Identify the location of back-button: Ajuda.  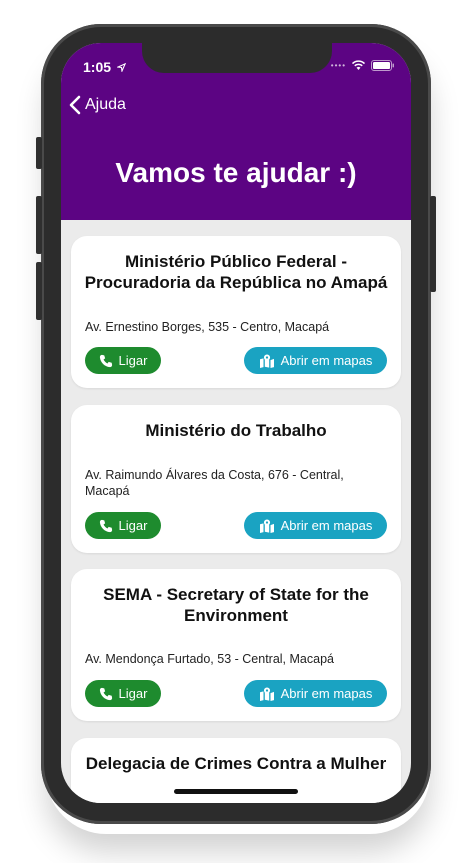
(97, 105).